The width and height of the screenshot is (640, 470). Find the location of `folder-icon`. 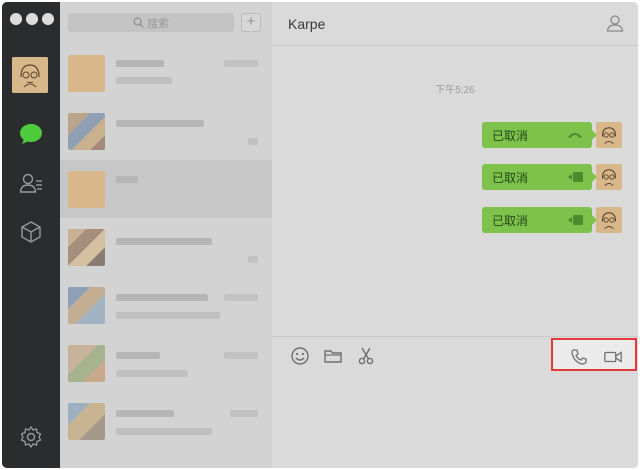

folder-icon is located at coordinates (333, 356).